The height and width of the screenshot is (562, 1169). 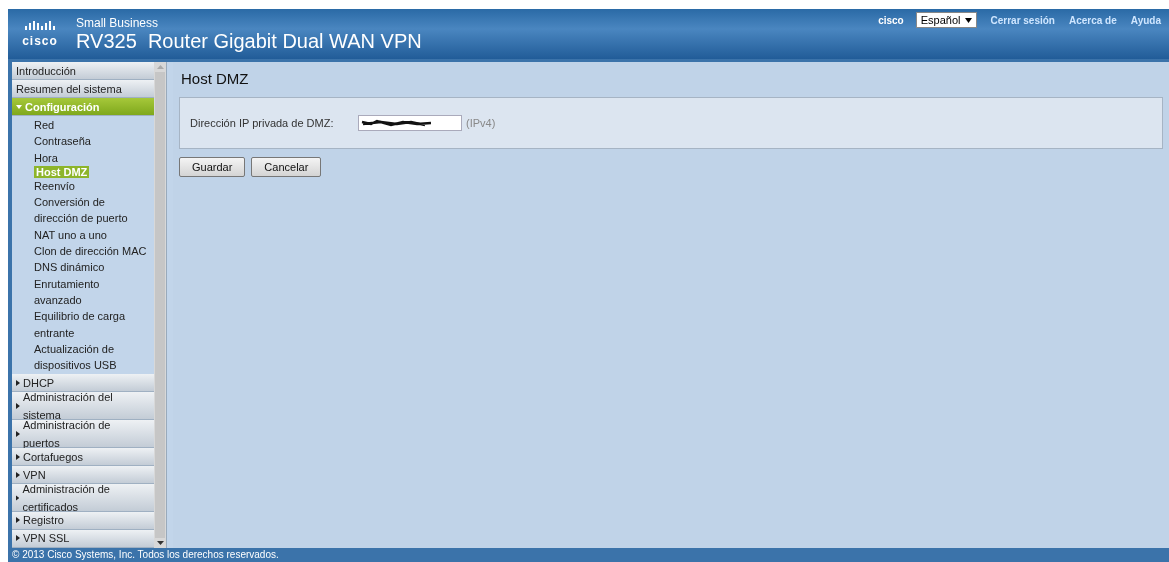 I want to click on nav-subitem: Actualización de dispositivos USB, so click(x=92, y=357).